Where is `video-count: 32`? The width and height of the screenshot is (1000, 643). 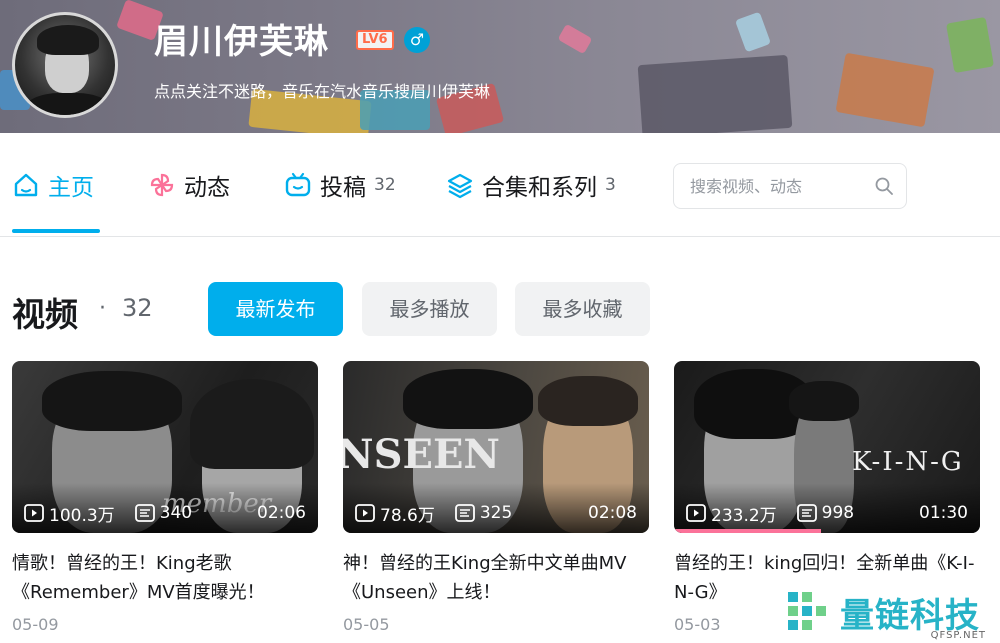 video-count: 32 is located at coordinates (137, 308).